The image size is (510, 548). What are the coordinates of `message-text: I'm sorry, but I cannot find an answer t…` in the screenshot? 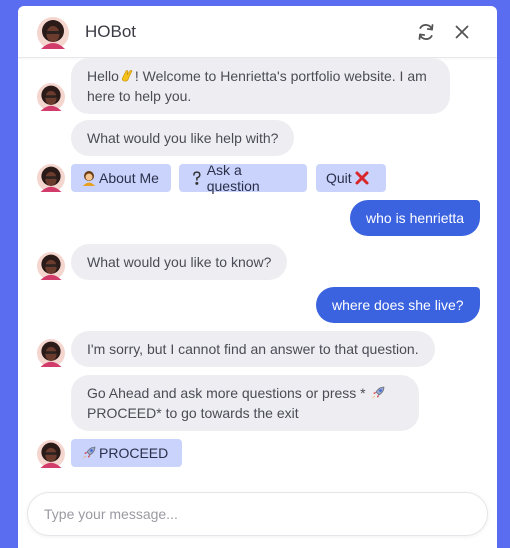 It's located at (253, 349).